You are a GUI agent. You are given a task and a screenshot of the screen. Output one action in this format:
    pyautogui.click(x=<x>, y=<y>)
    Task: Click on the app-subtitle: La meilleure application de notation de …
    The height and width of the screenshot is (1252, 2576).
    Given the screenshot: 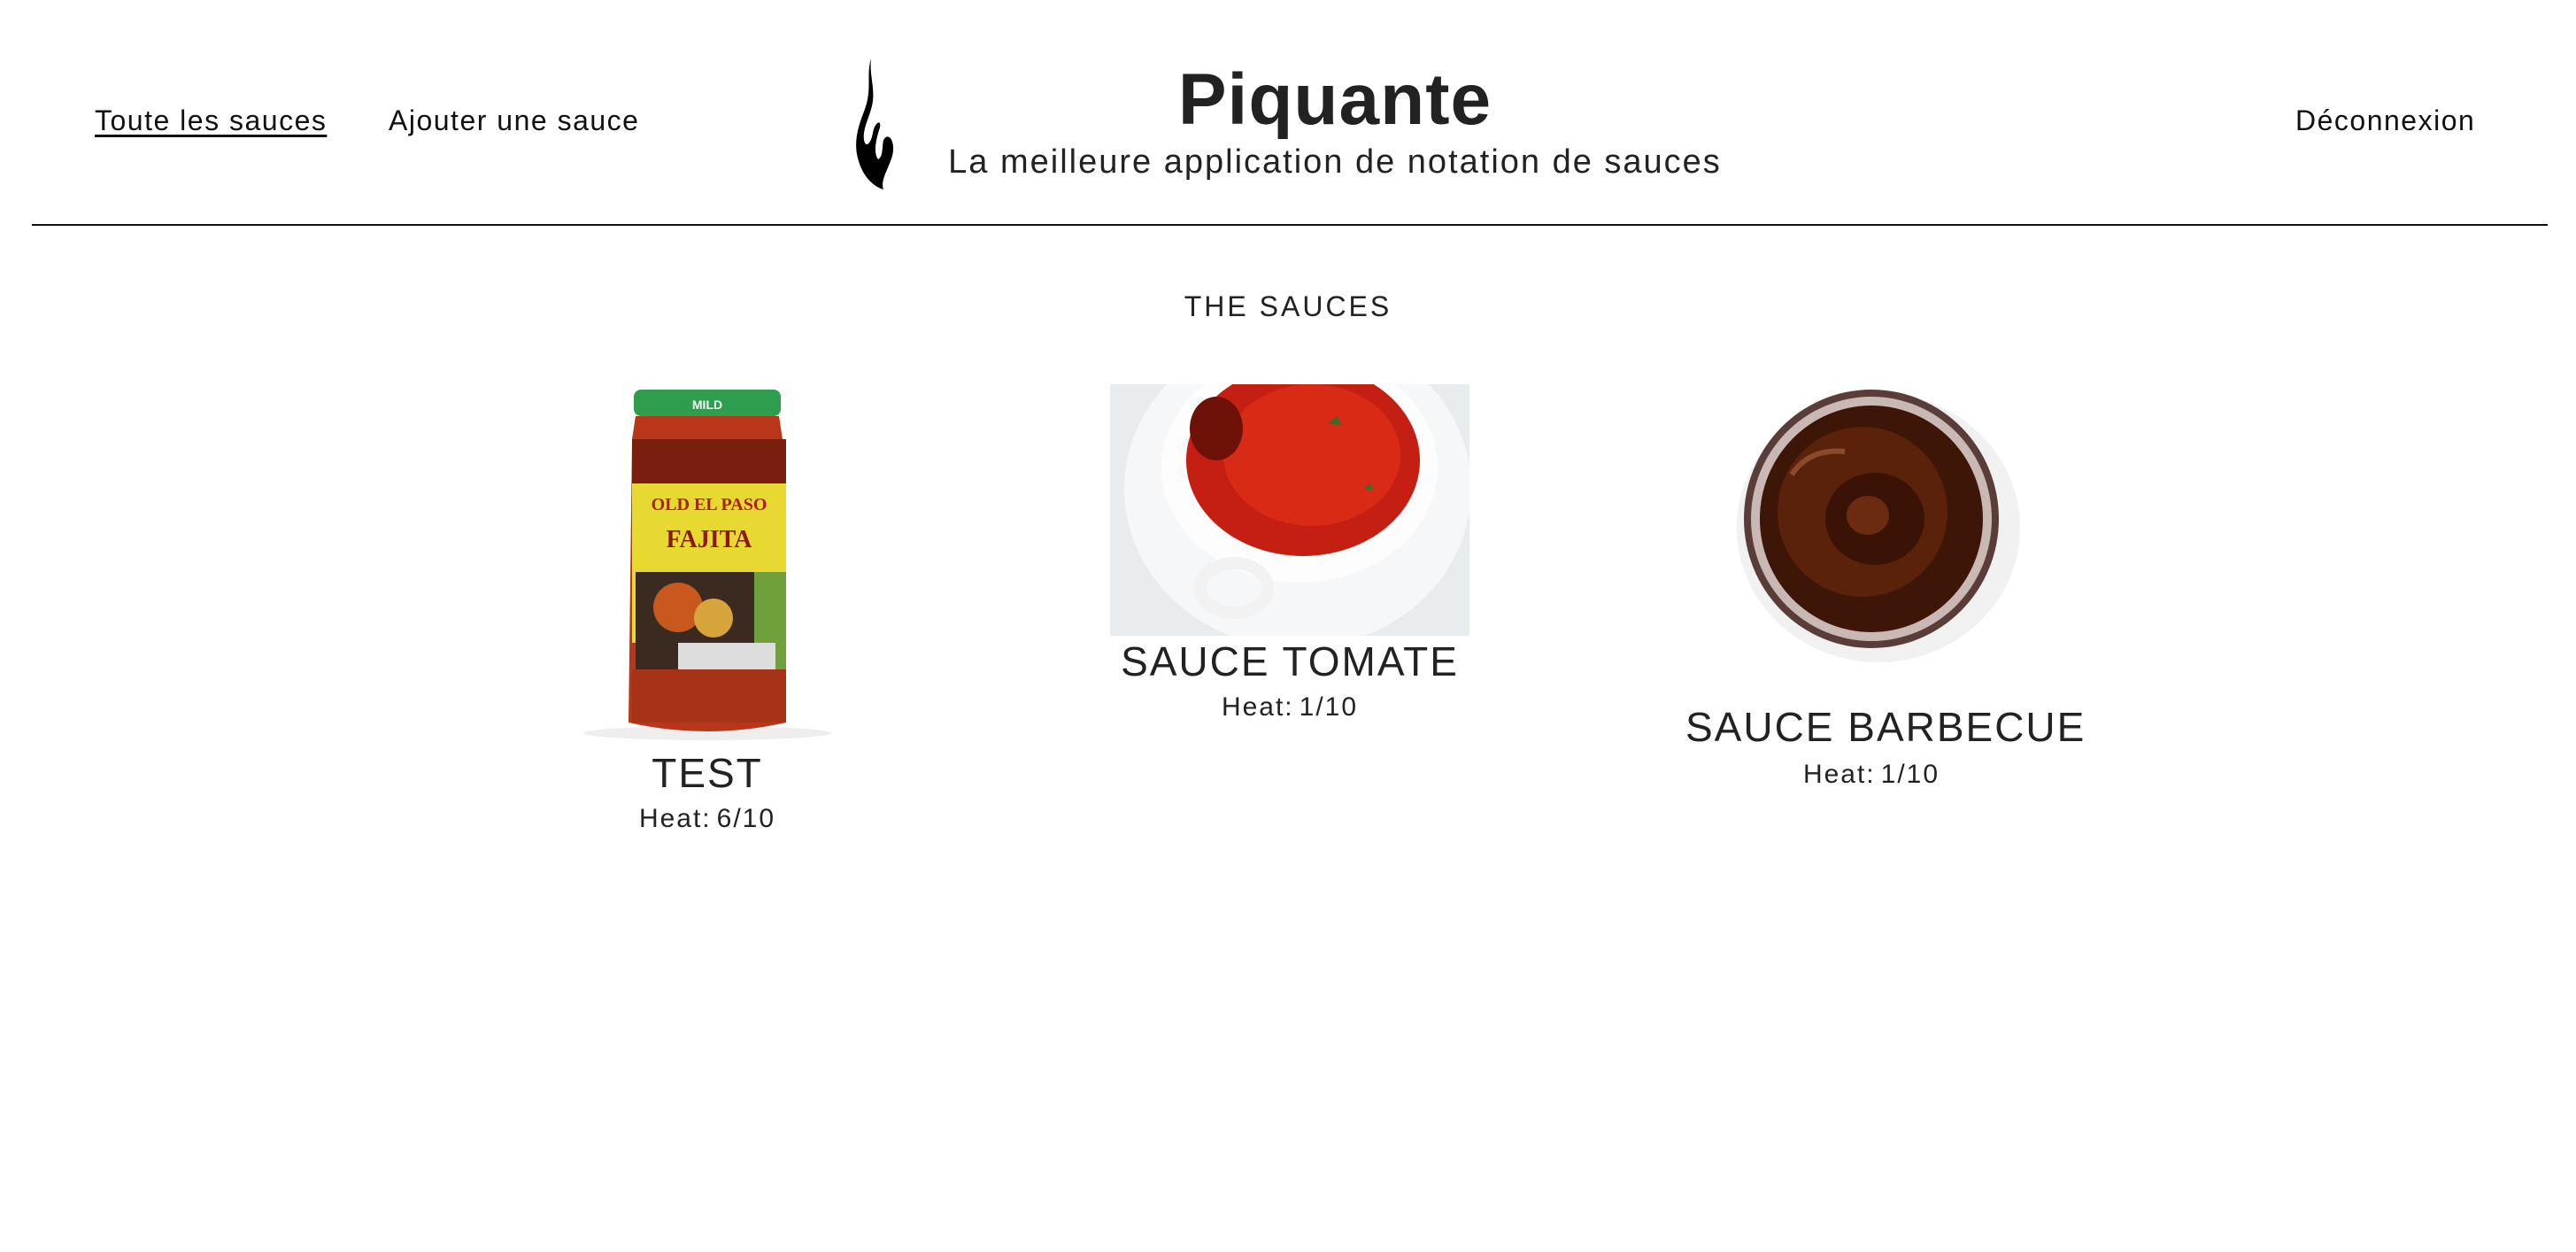 What is the action you would take?
    pyautogui.click(x=1335, y=162)
    